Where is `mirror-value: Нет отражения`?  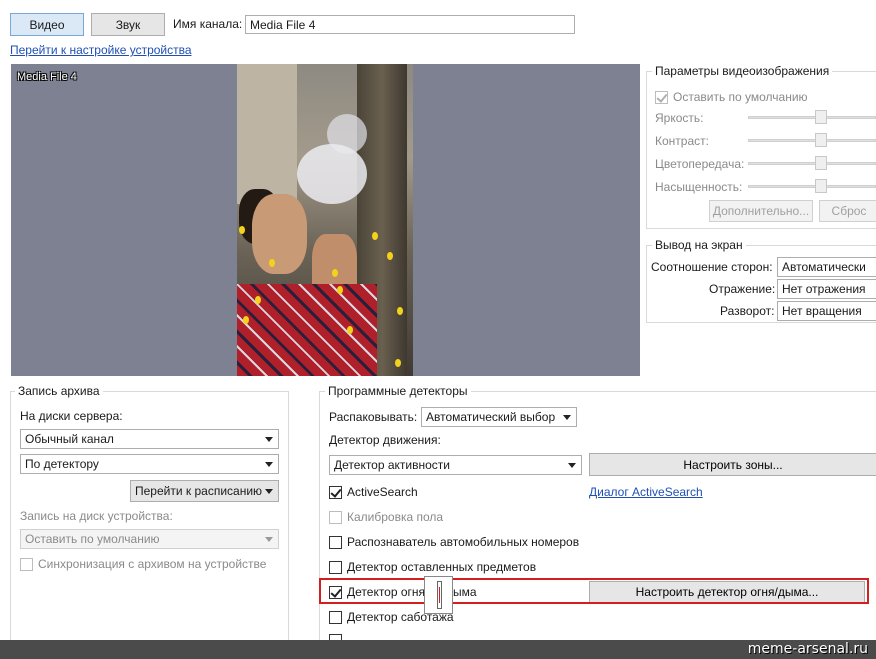 mirror-value: Нет отражения is located at coordinates (824, 289).